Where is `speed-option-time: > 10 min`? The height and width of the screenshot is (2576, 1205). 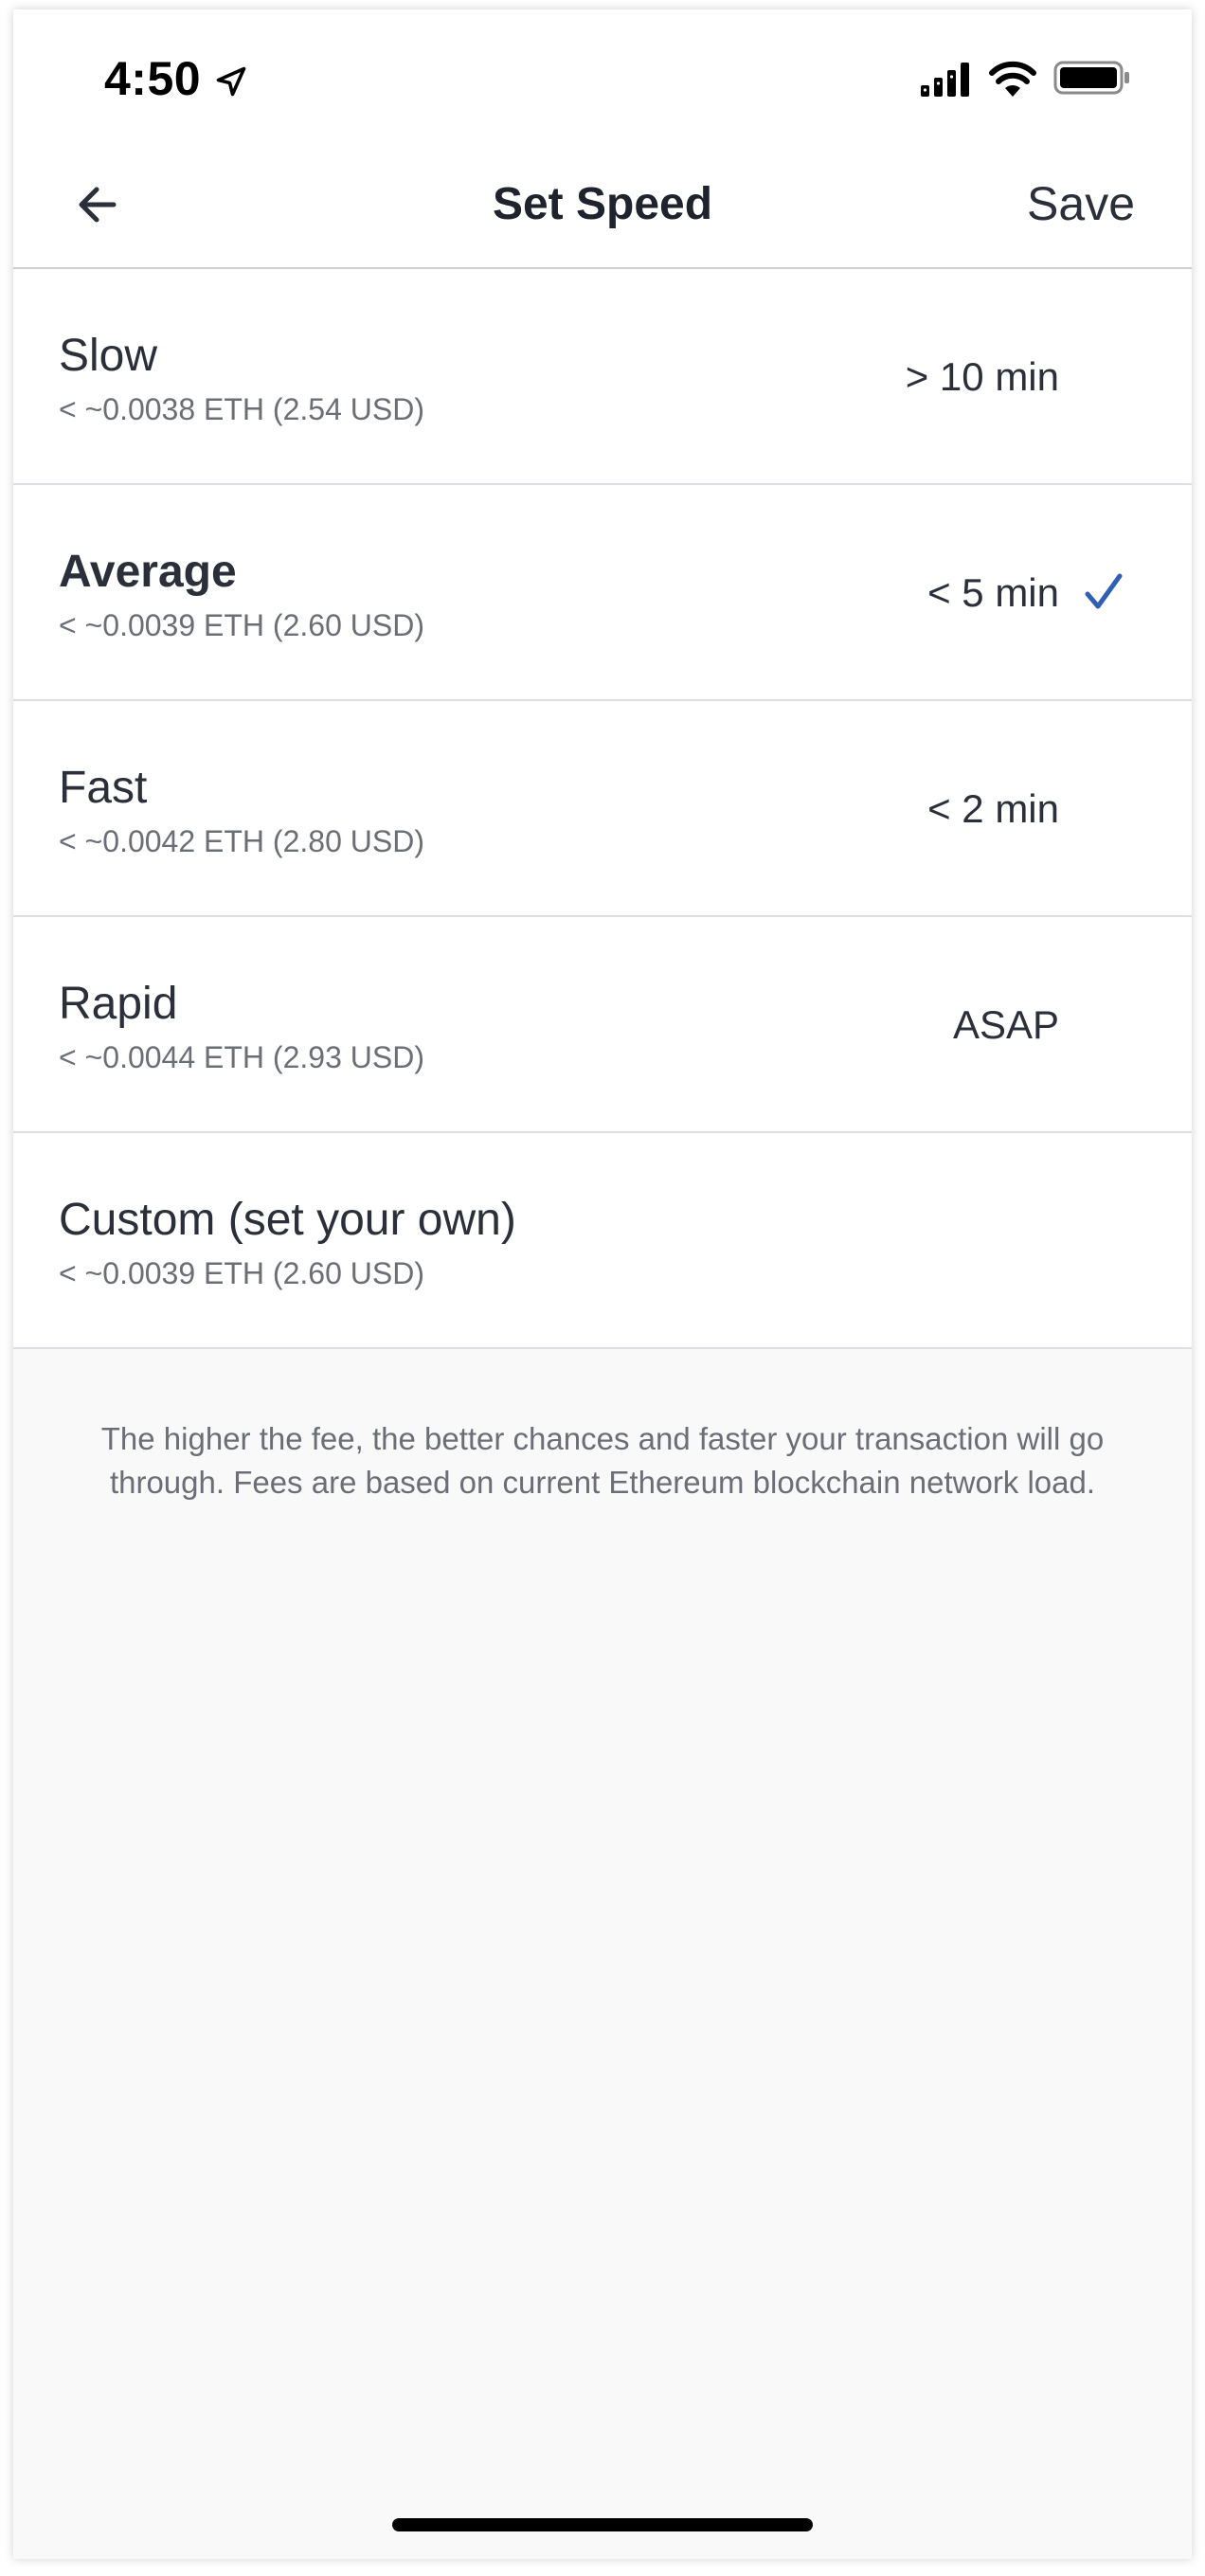
speed-option-time: > 10 min is located at coordinates (982, 376).